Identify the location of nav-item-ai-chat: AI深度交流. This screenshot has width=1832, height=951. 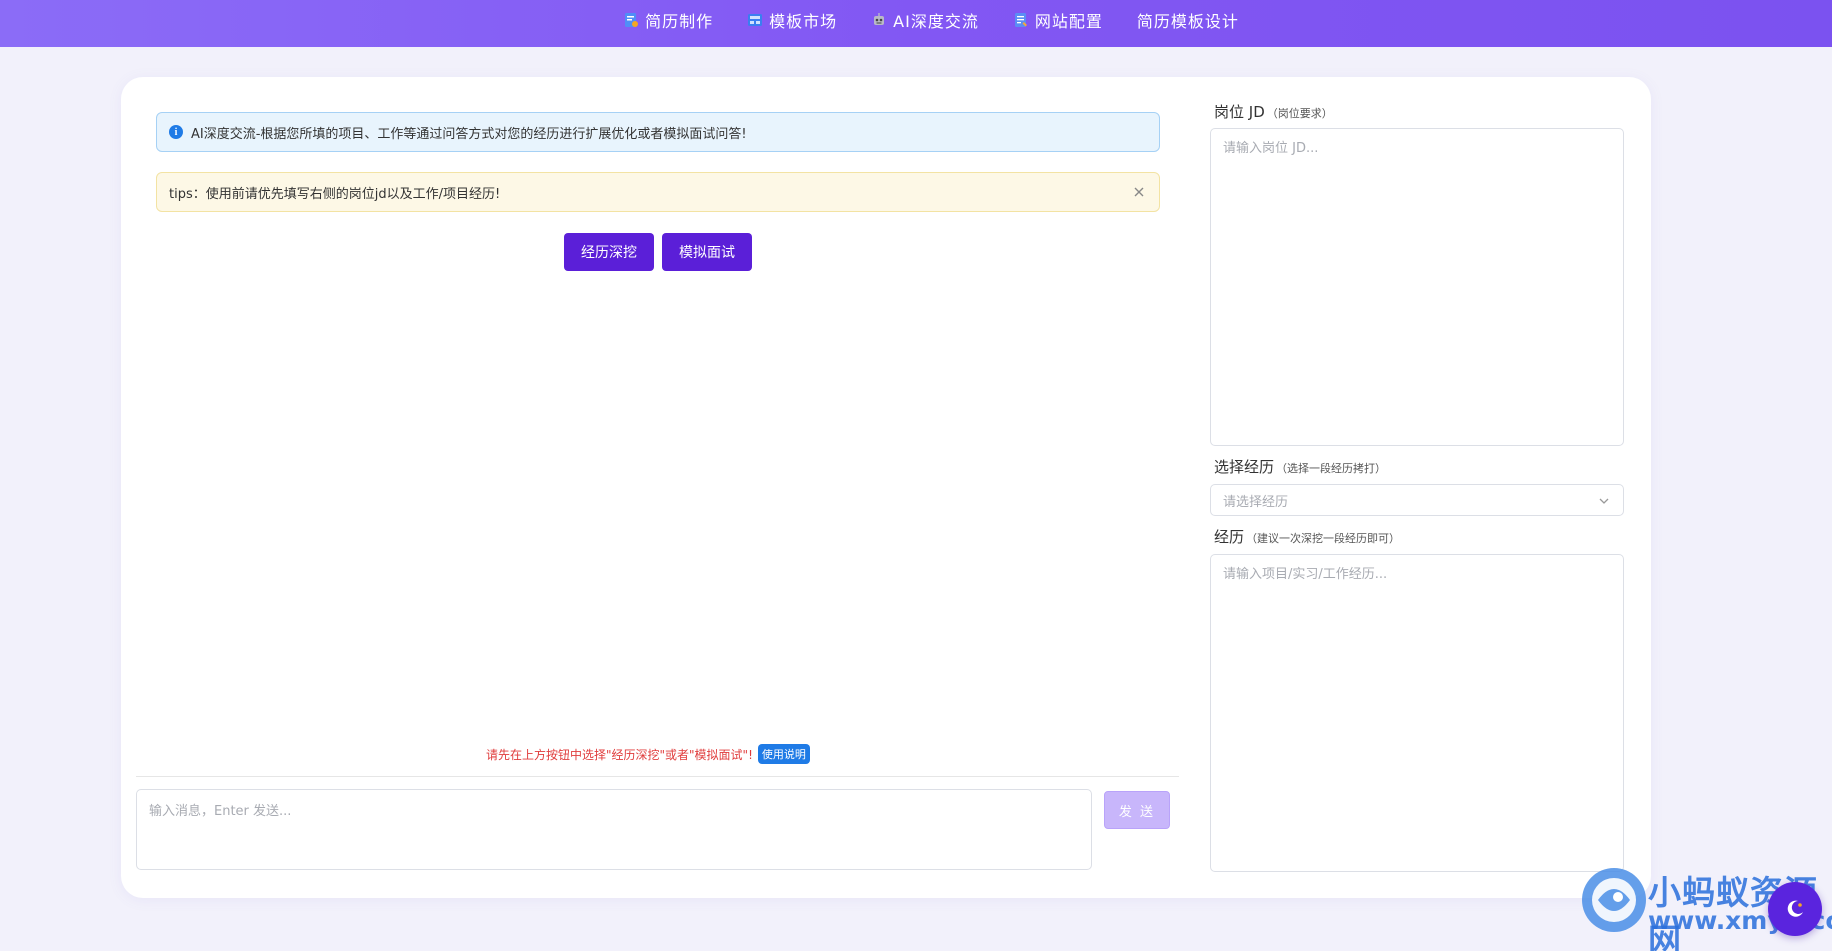
(925, 20).